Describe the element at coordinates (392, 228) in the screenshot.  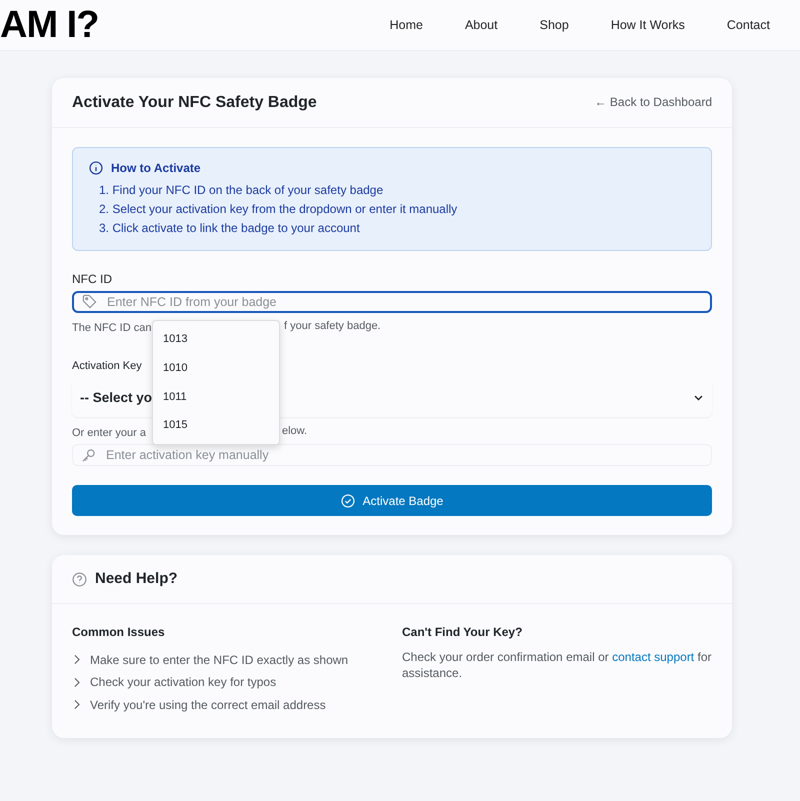
I see `instruction-step: 3. Click activate to link the badge to your account` at that location.